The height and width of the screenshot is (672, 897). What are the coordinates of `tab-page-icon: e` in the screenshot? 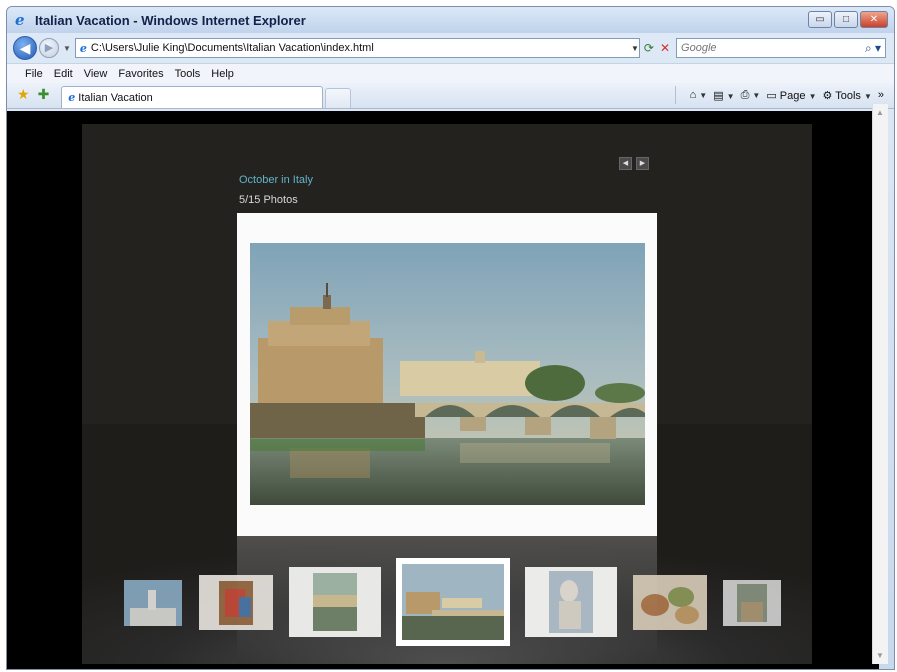 It's located at (72, 97).